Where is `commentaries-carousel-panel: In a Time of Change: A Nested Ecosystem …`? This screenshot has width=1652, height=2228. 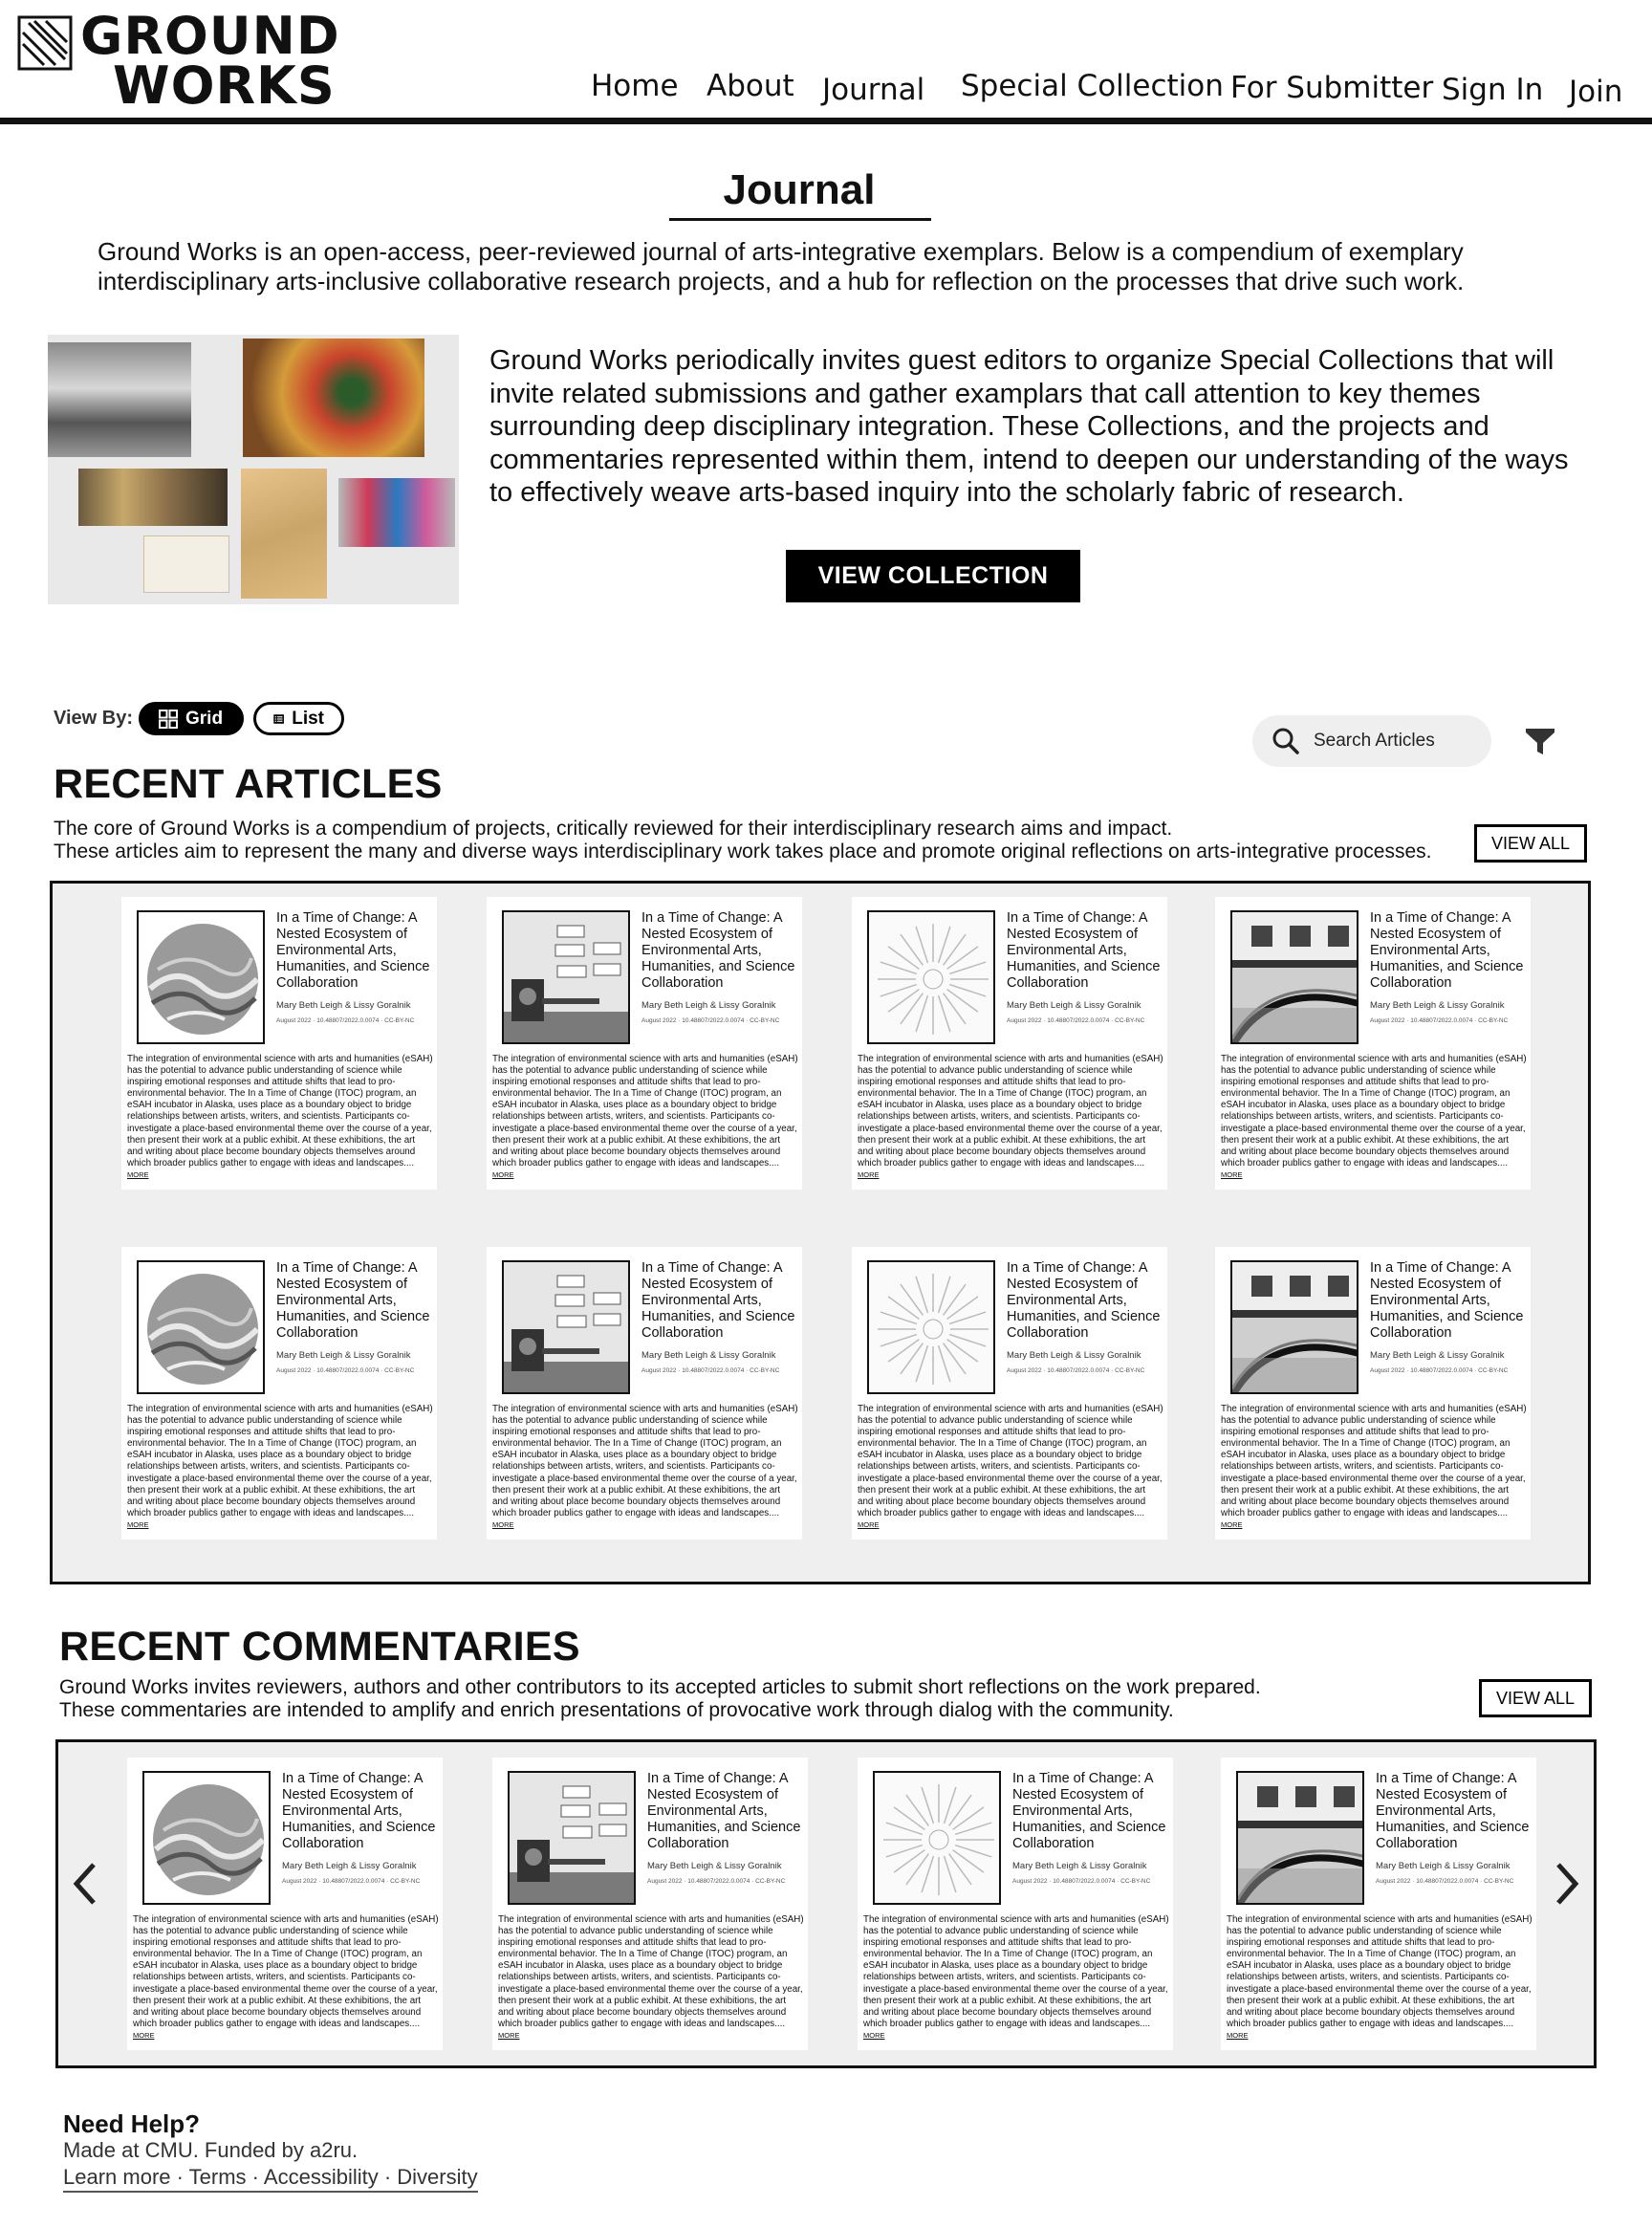 commentaries-carousel-panel: In a Time of Change: A Nested Ecosystem … is located at coordinates (826, 1903).